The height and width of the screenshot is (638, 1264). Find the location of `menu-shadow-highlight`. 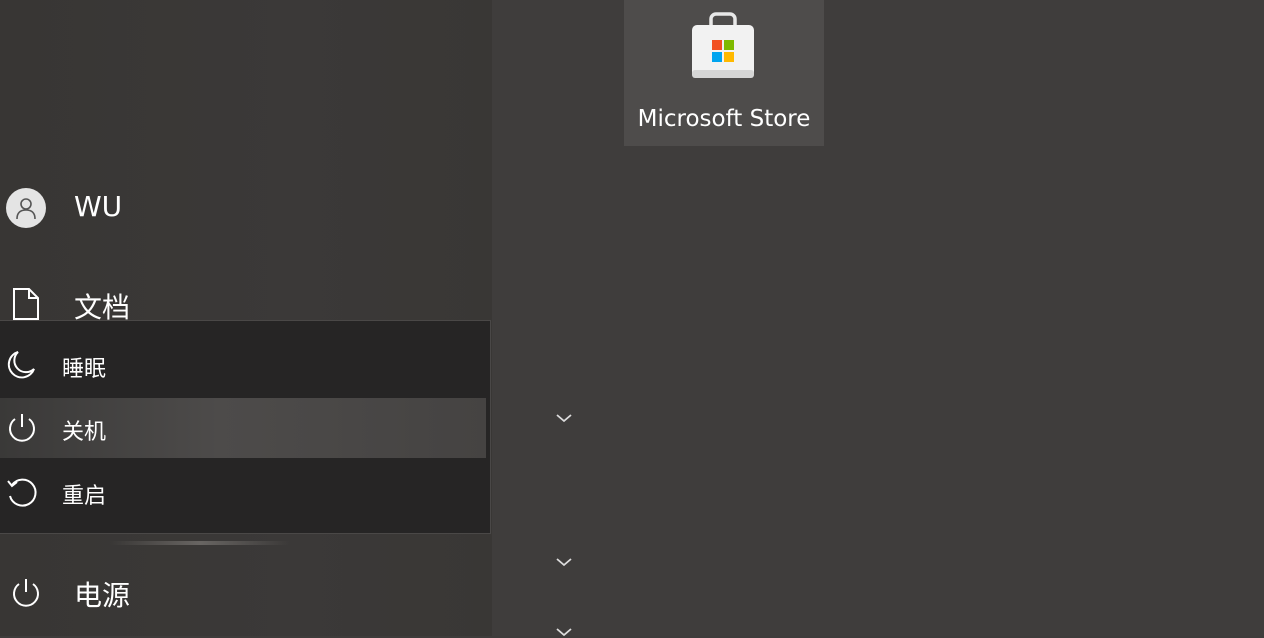

menu-shadow-highlight is located at coordinates (200, 543).